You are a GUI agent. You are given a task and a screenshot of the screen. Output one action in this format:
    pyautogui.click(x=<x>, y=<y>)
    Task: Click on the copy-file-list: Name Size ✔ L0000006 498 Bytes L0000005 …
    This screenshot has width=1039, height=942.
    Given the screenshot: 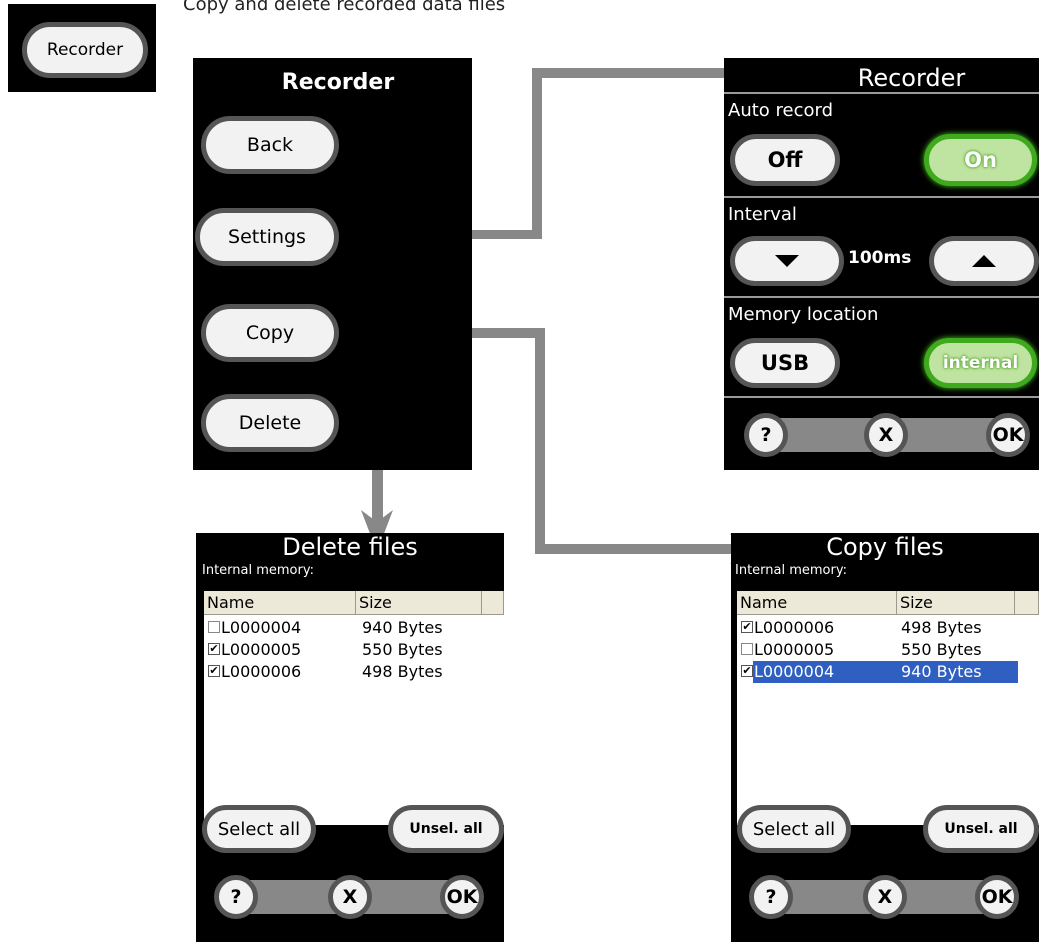 What is the action you would take?
    pyautogui.click(x=888, y=708)
    